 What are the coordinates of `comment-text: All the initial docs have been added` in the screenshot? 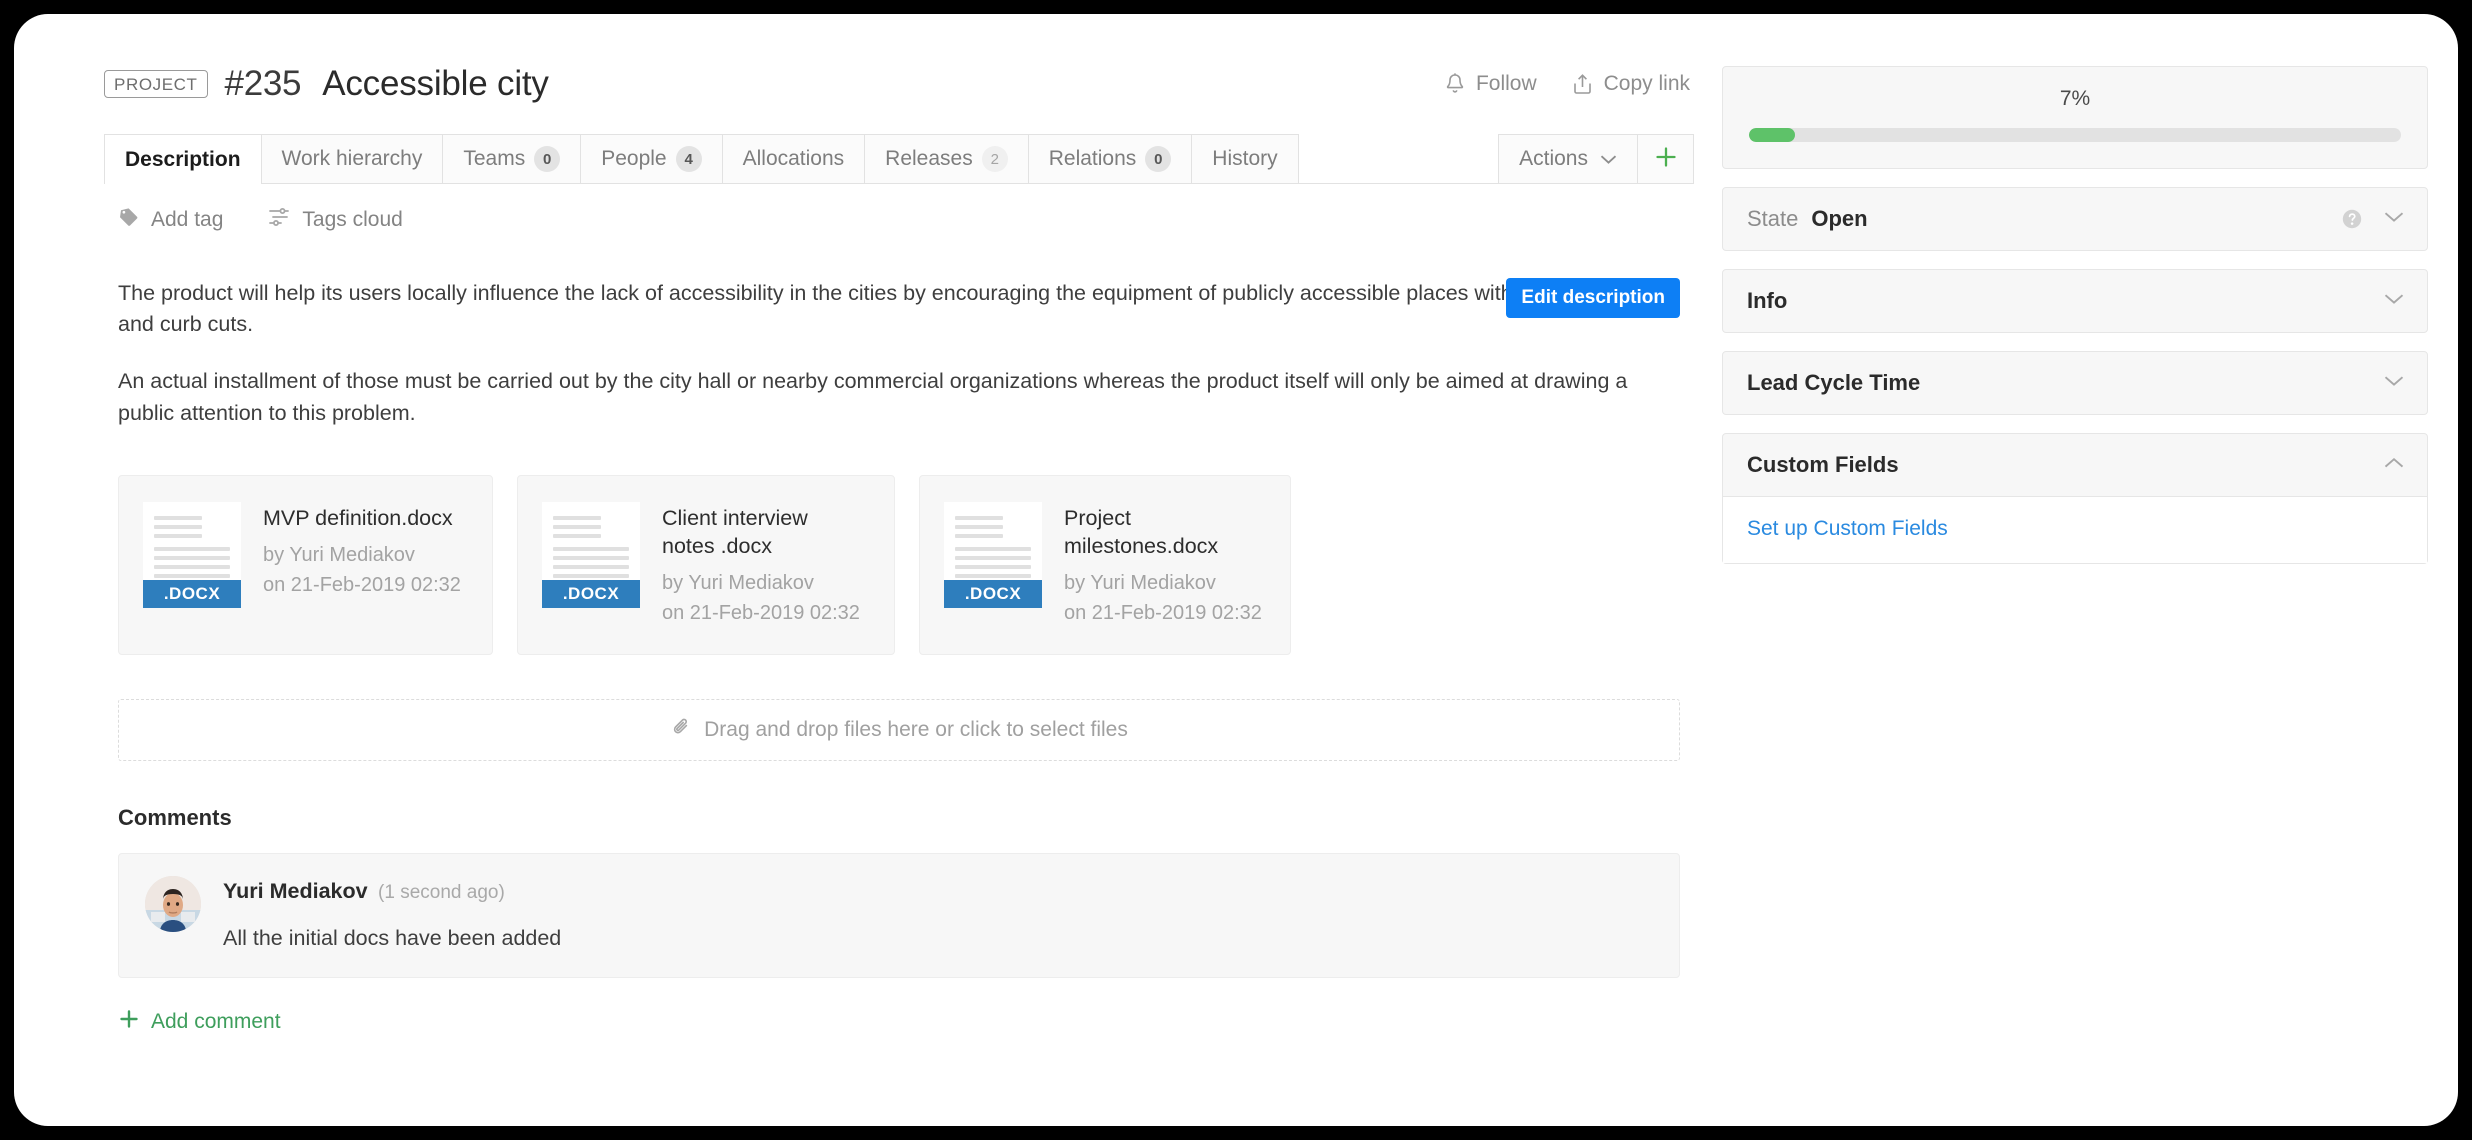 It's located at (392, 938).